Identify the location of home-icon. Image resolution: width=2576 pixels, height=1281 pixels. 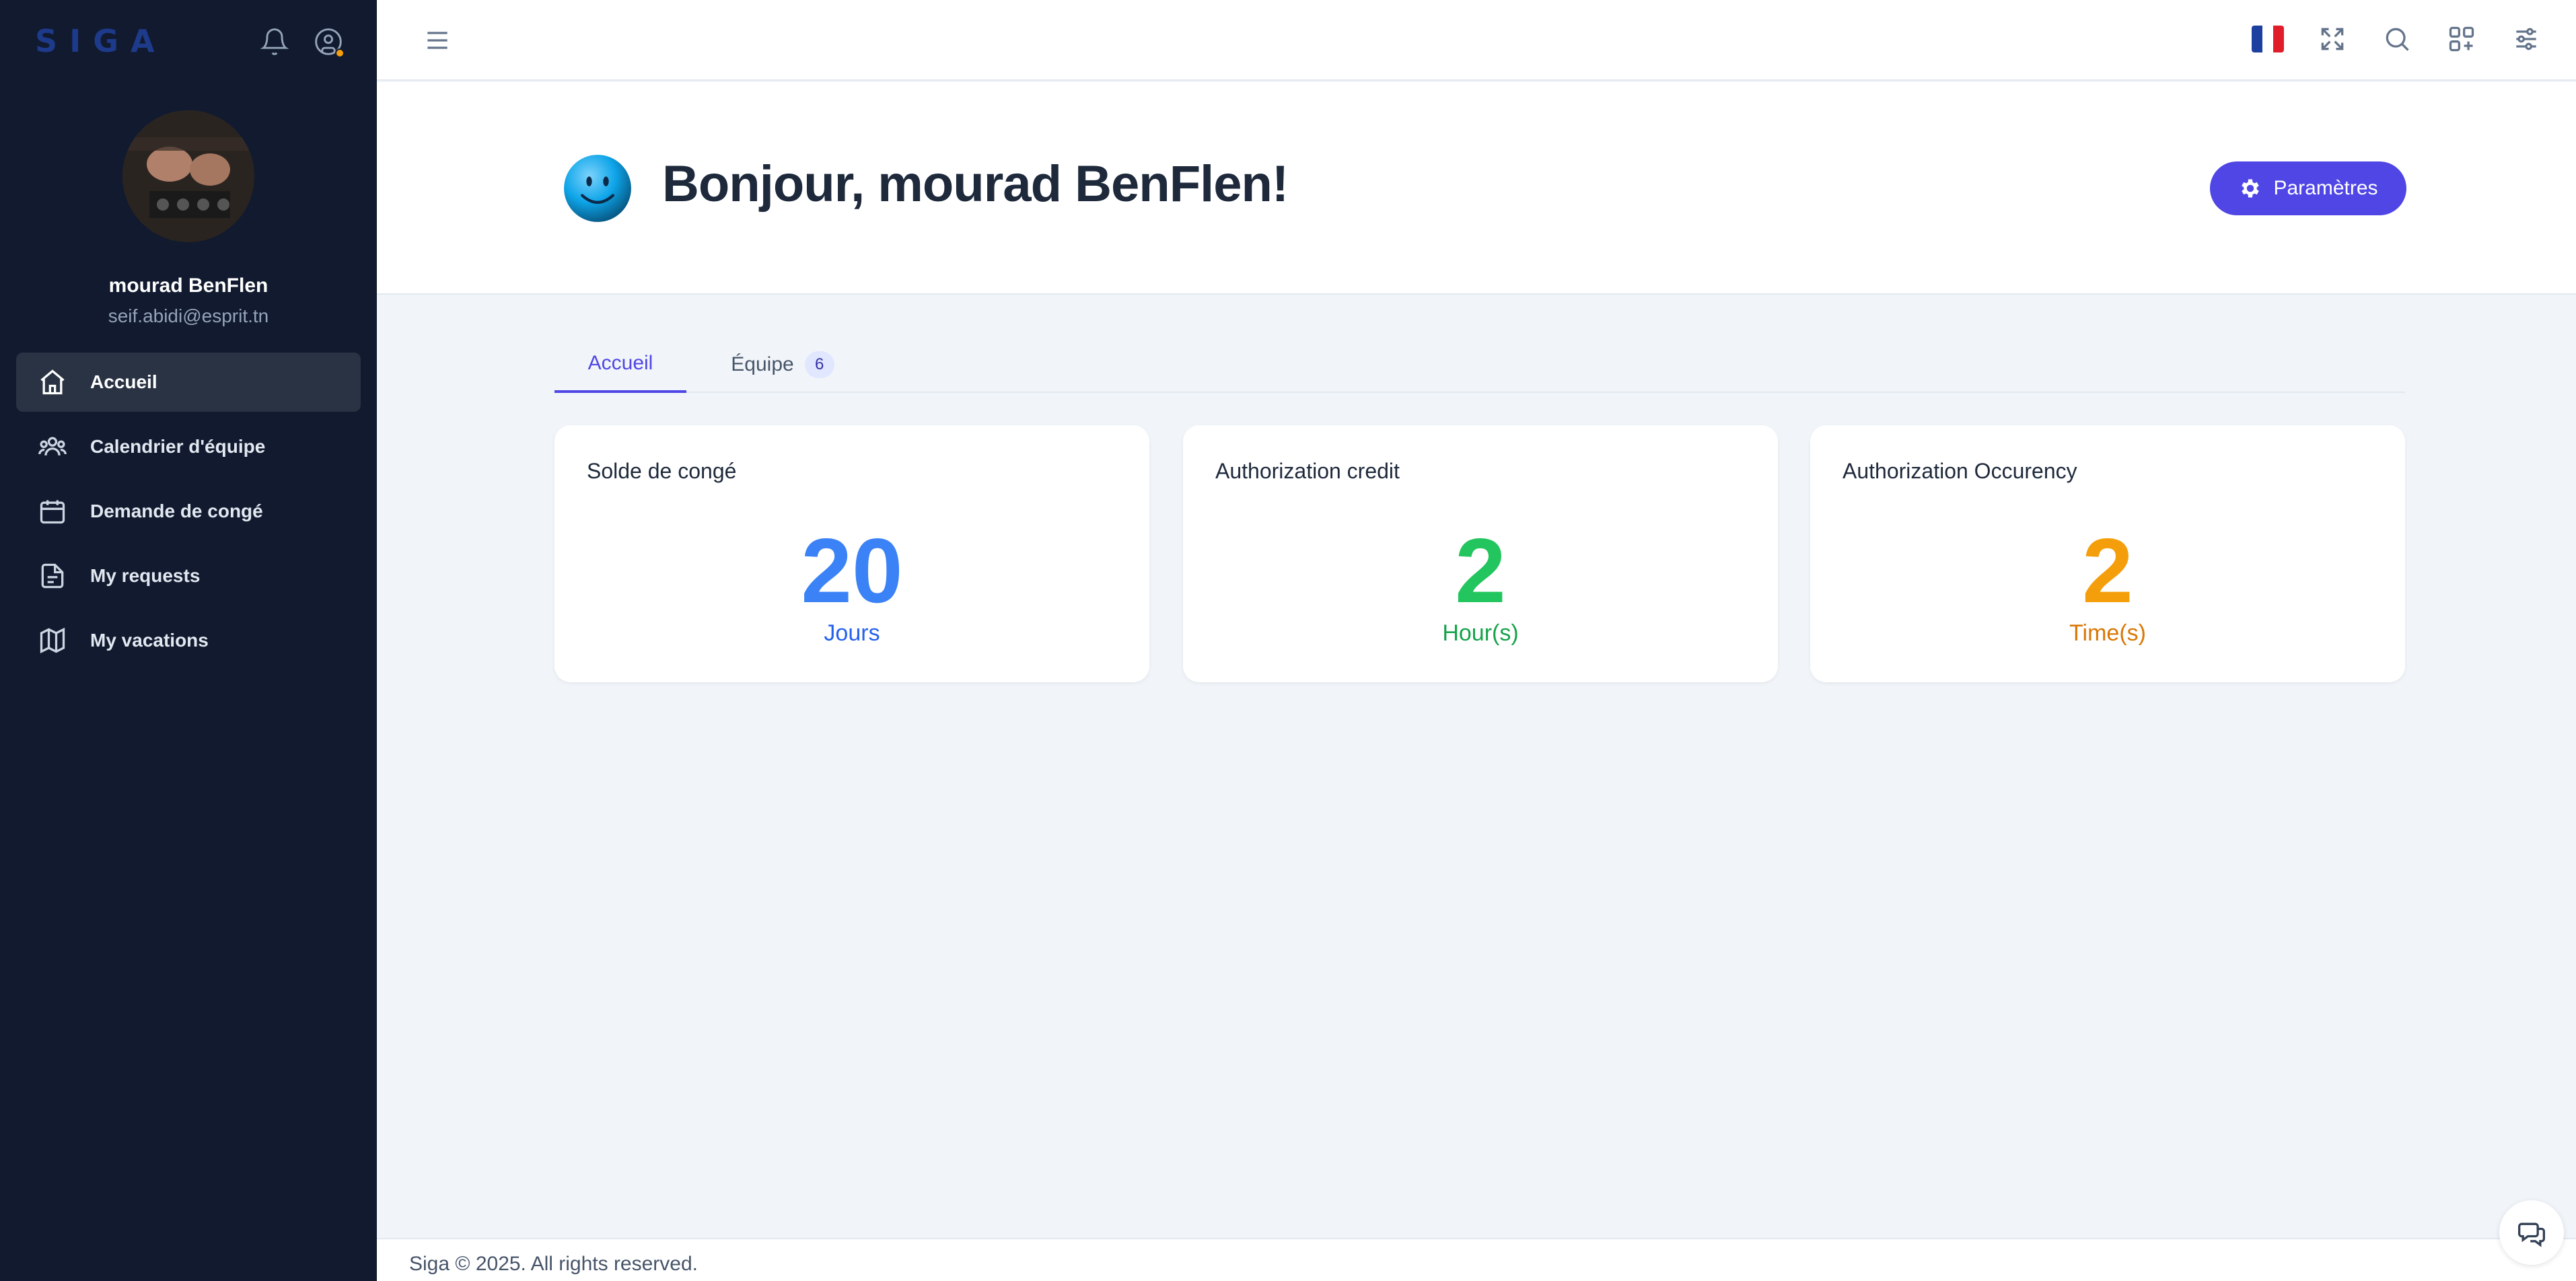
(53, 382).